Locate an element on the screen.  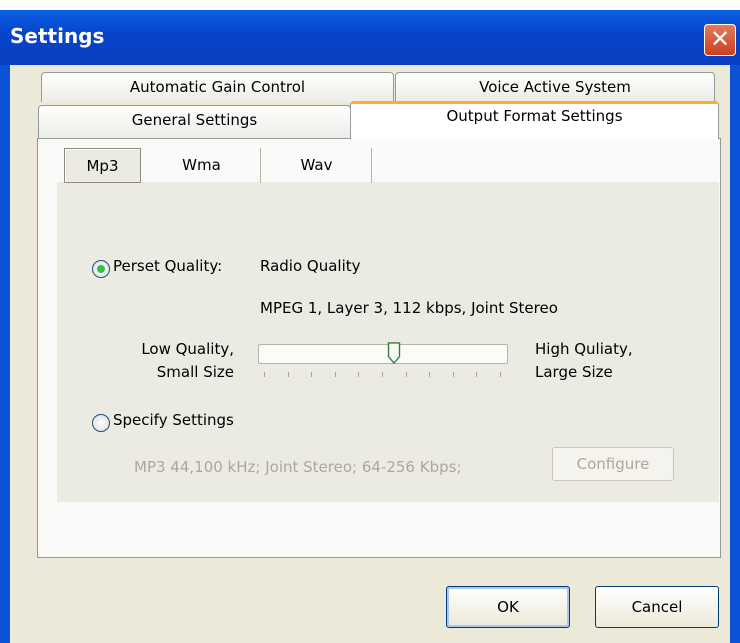
quality-name: Radio Quality is located at coordinates (310, 266).